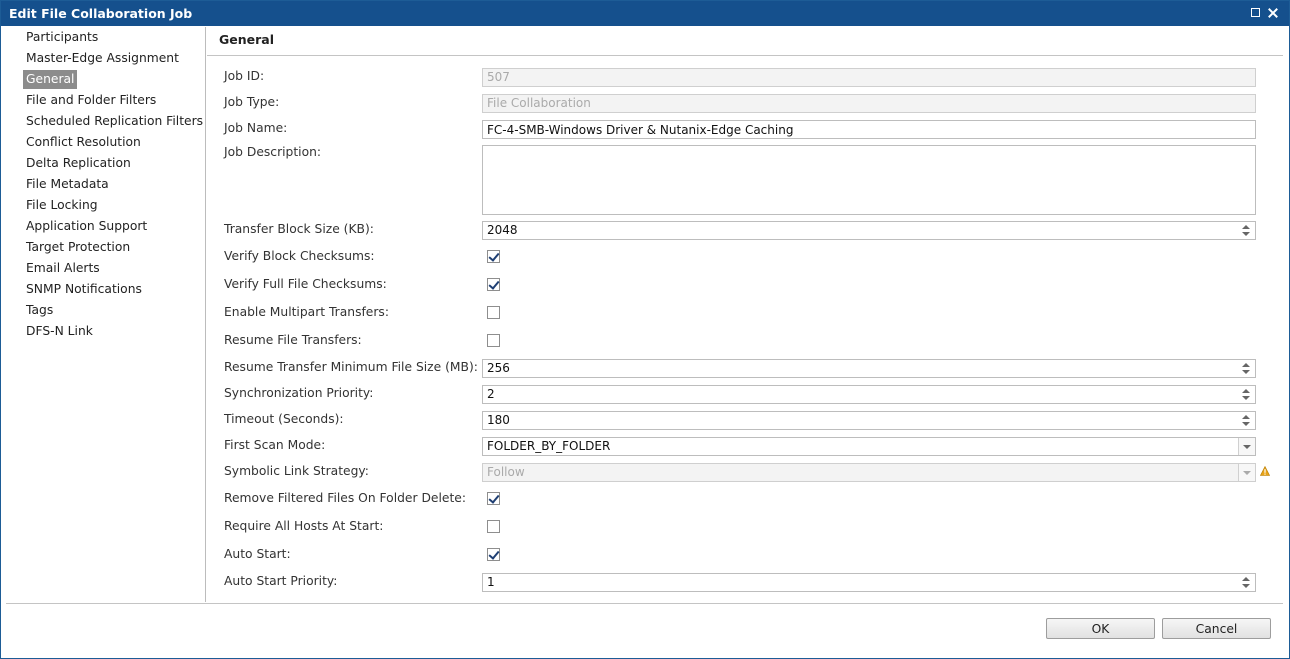 The image size is (1290, 659). Describe the element at coordinates (1273, 13) in the screenshot. I see `close-icon` at that location.